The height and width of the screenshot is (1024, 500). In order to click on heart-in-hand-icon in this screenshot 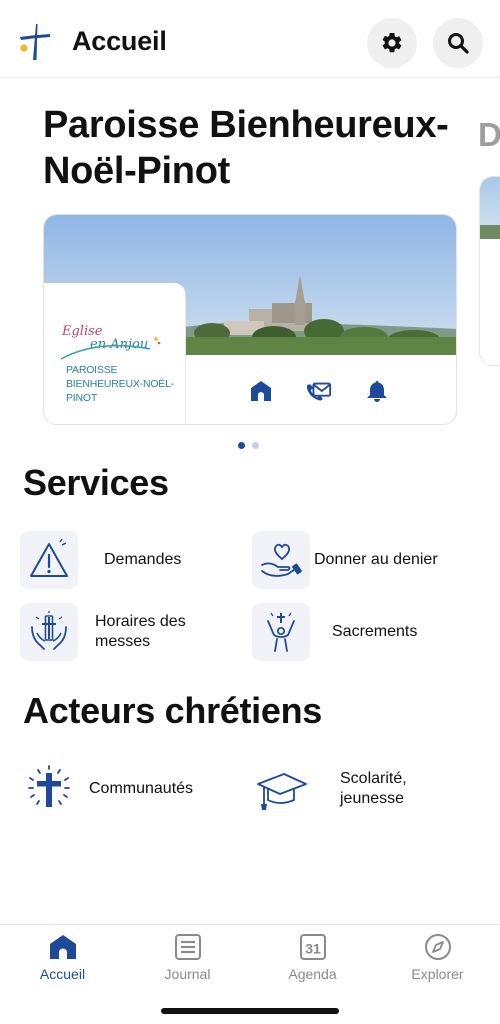, I will do `click(281, 560)`.